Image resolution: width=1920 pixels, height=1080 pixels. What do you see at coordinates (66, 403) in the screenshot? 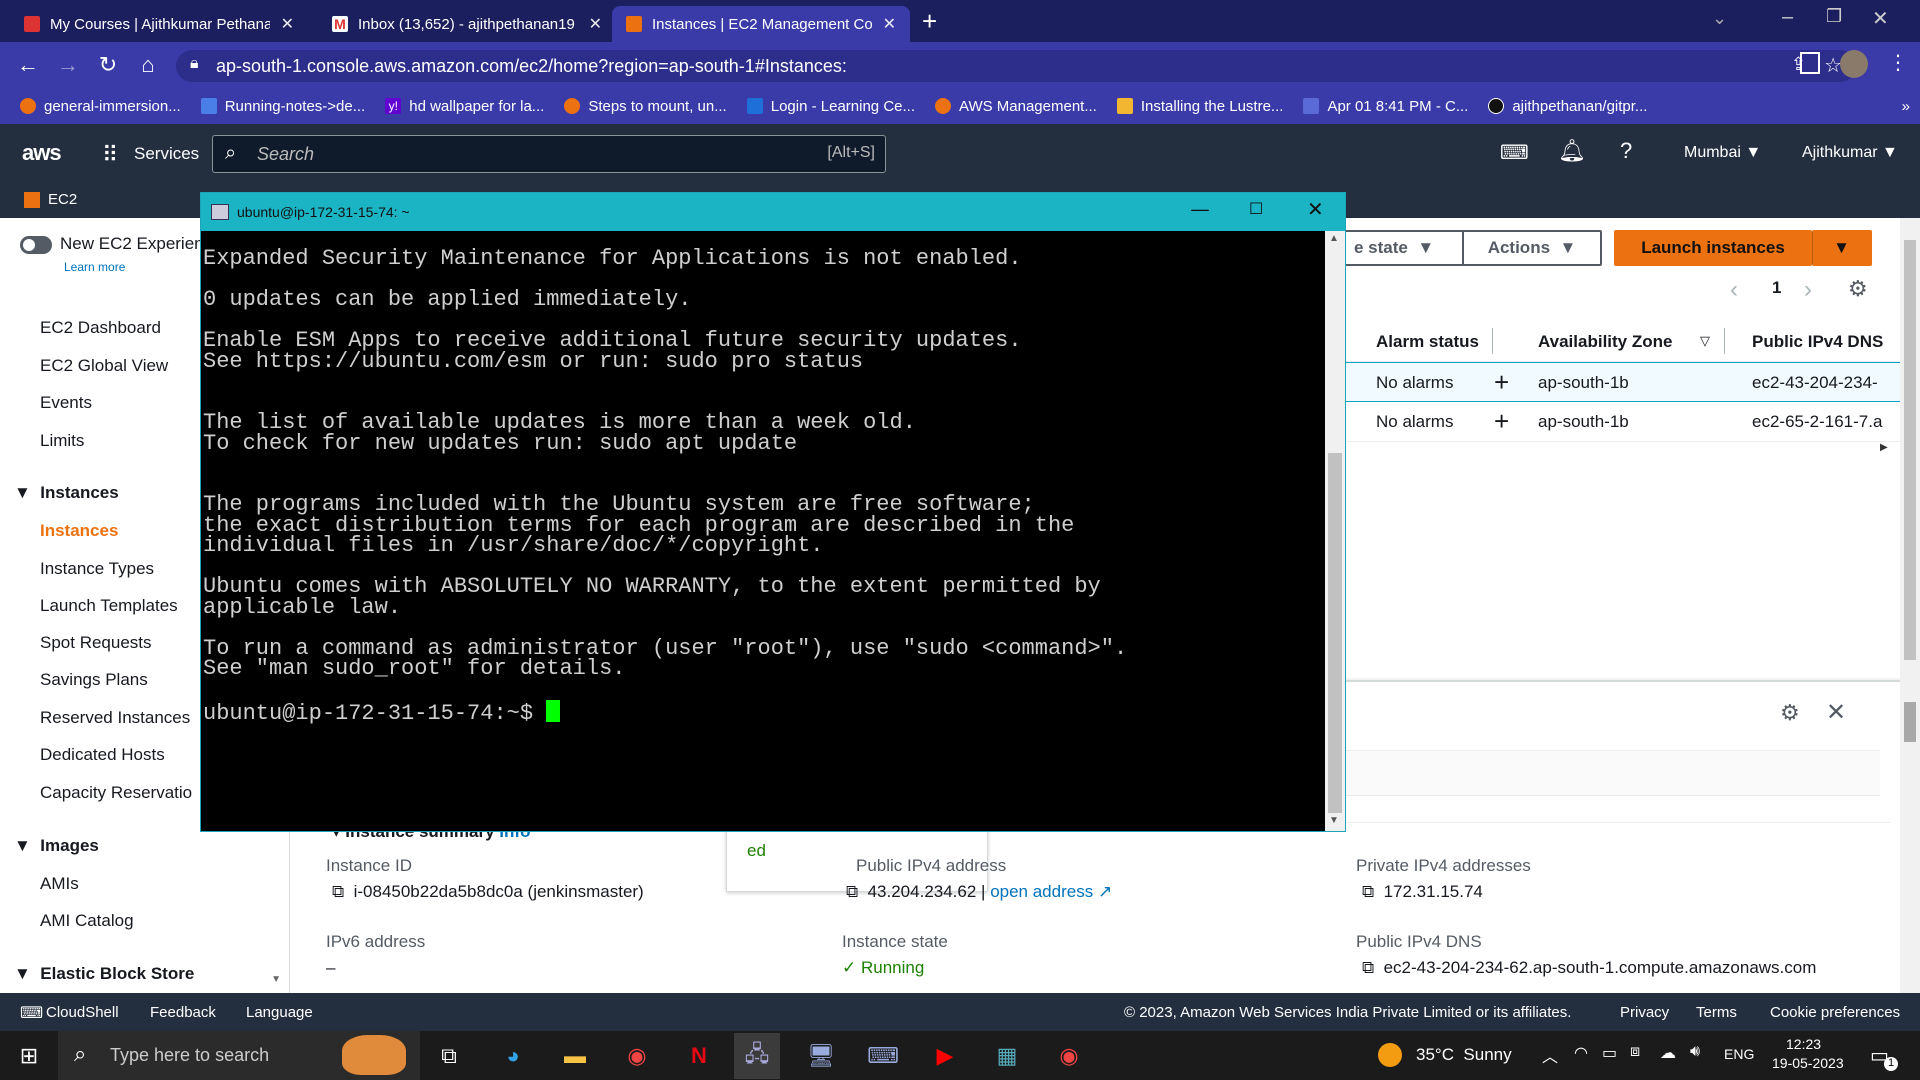
I see `sidebar-item-events: Events` at bounding box center [66, 403].